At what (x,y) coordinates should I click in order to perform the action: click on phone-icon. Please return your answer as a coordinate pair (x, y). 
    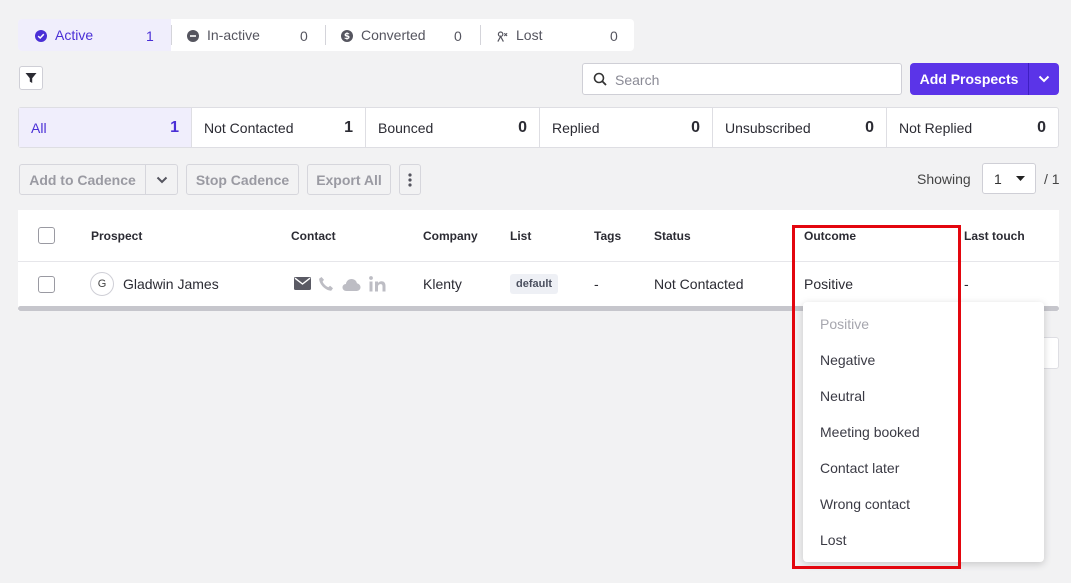
    Looking at the image, I should click on (326, 284).